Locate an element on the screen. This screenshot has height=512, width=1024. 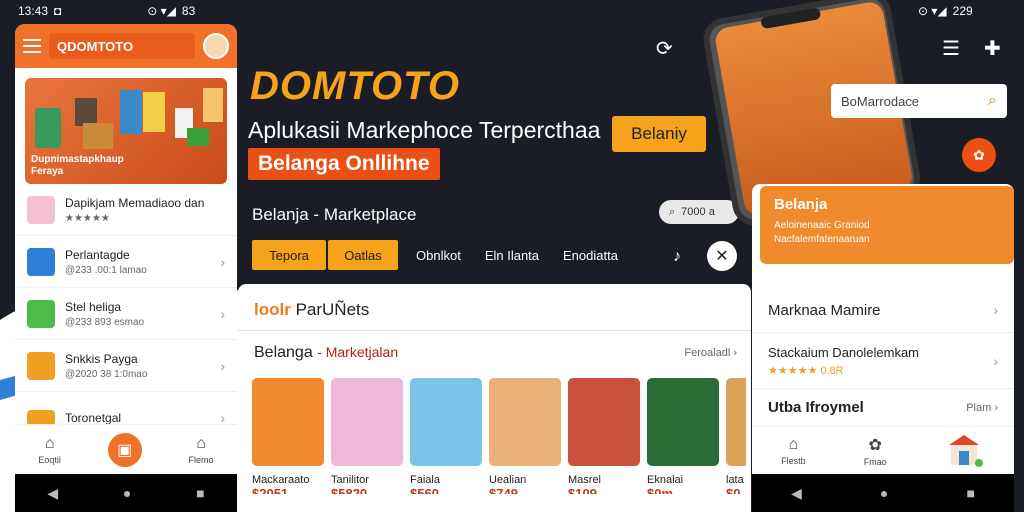
list-item: Stackaium Danolelemkam ★★★★★ 0.8R › is located at coordinates (883, 360).